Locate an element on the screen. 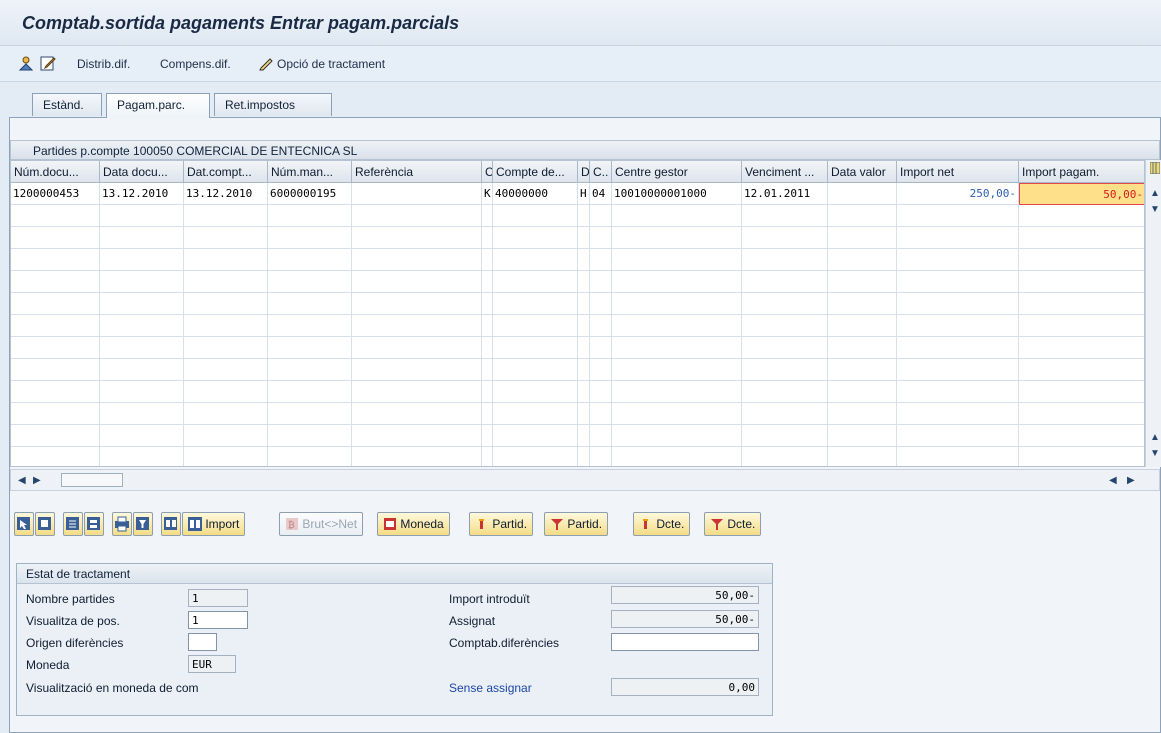 The image size is (1161, 733). find-icon is located at coordinates (171, 524).